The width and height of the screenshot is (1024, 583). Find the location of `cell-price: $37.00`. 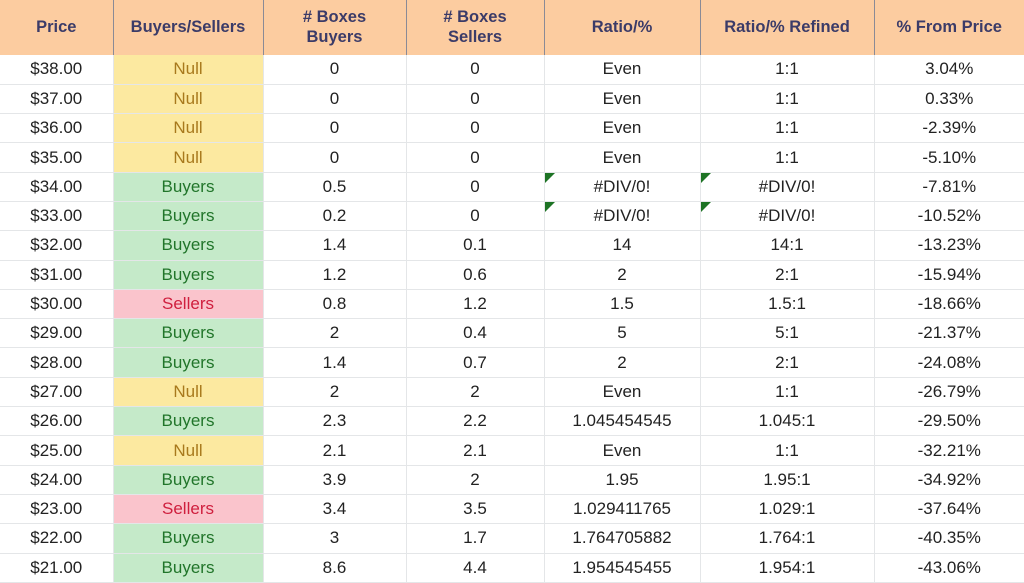

cell-price: $37.00 is located at coordinates (57, 99).